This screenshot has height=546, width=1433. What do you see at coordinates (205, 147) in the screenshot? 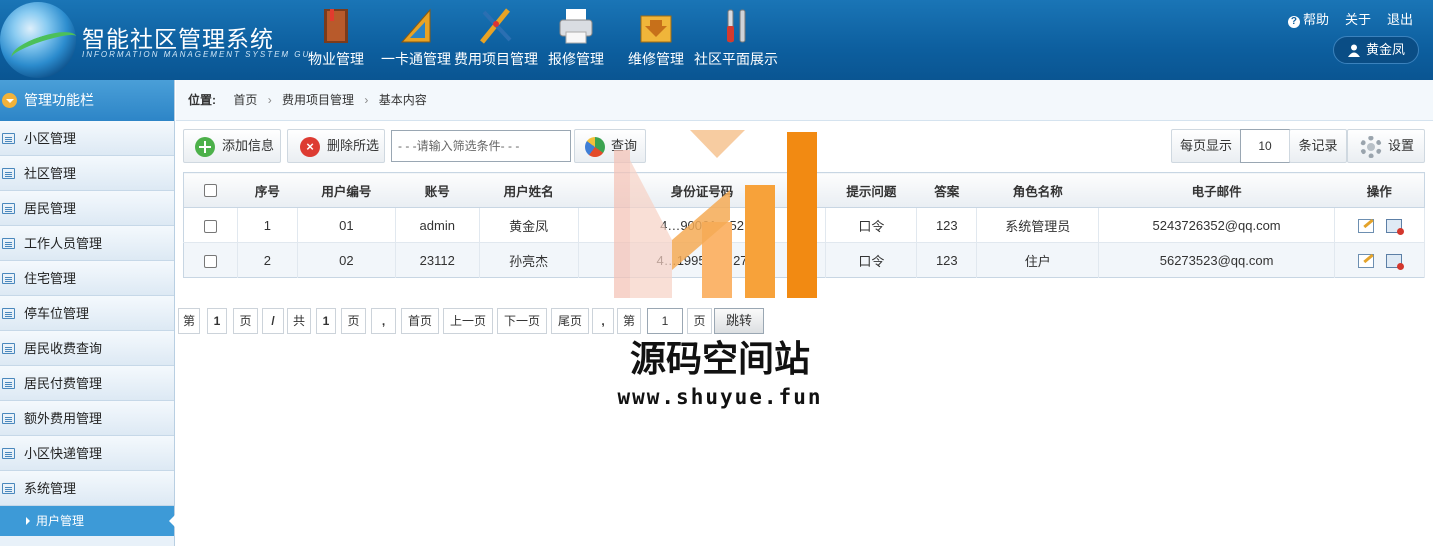
I see `plus-circle-icon` at bounding box center [205, 147].